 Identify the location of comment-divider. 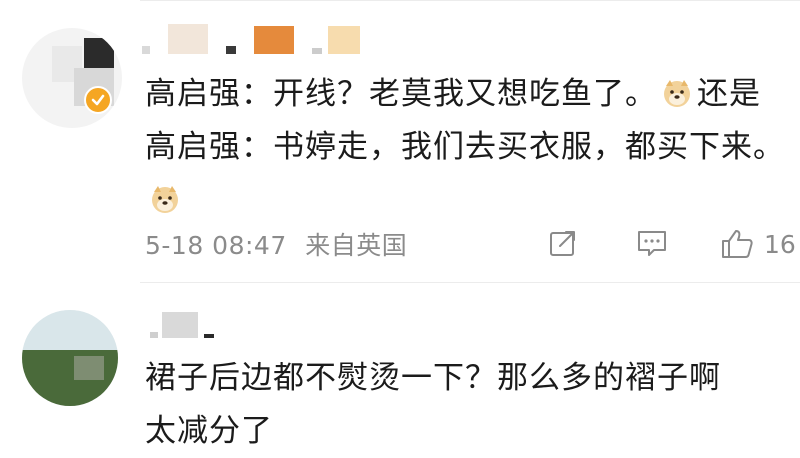
(470, 282).